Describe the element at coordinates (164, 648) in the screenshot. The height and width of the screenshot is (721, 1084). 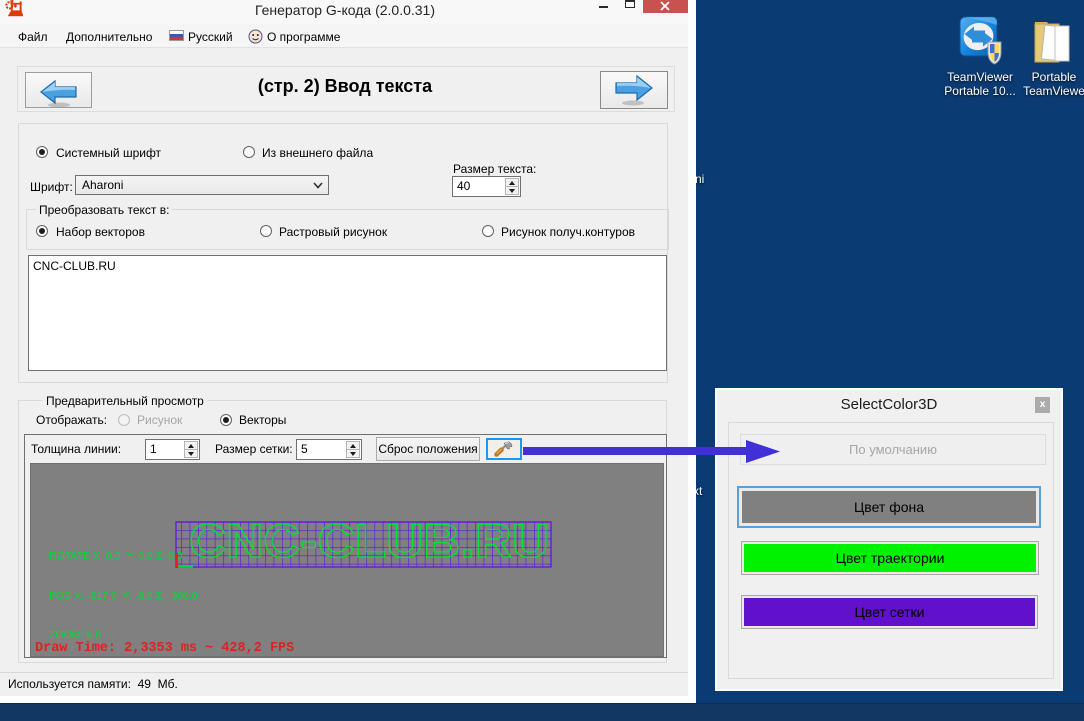
I see `svg-text:Draw Time: 2,3353 ms ~ 428,2 F: Draw Time: 2,3353 ms ~ 428,2 FPS` at that location.